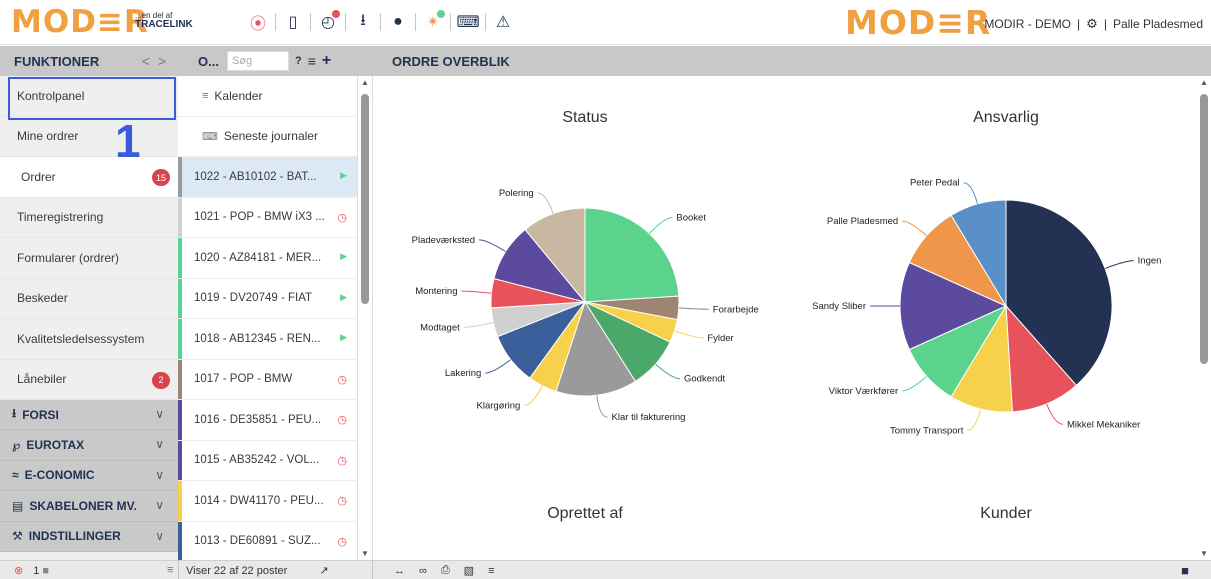 The image size is (1211, 579). Describe the element at coordinates (399, 571) in the screenshot. I see `expand-width-icon: ↔` at that location.